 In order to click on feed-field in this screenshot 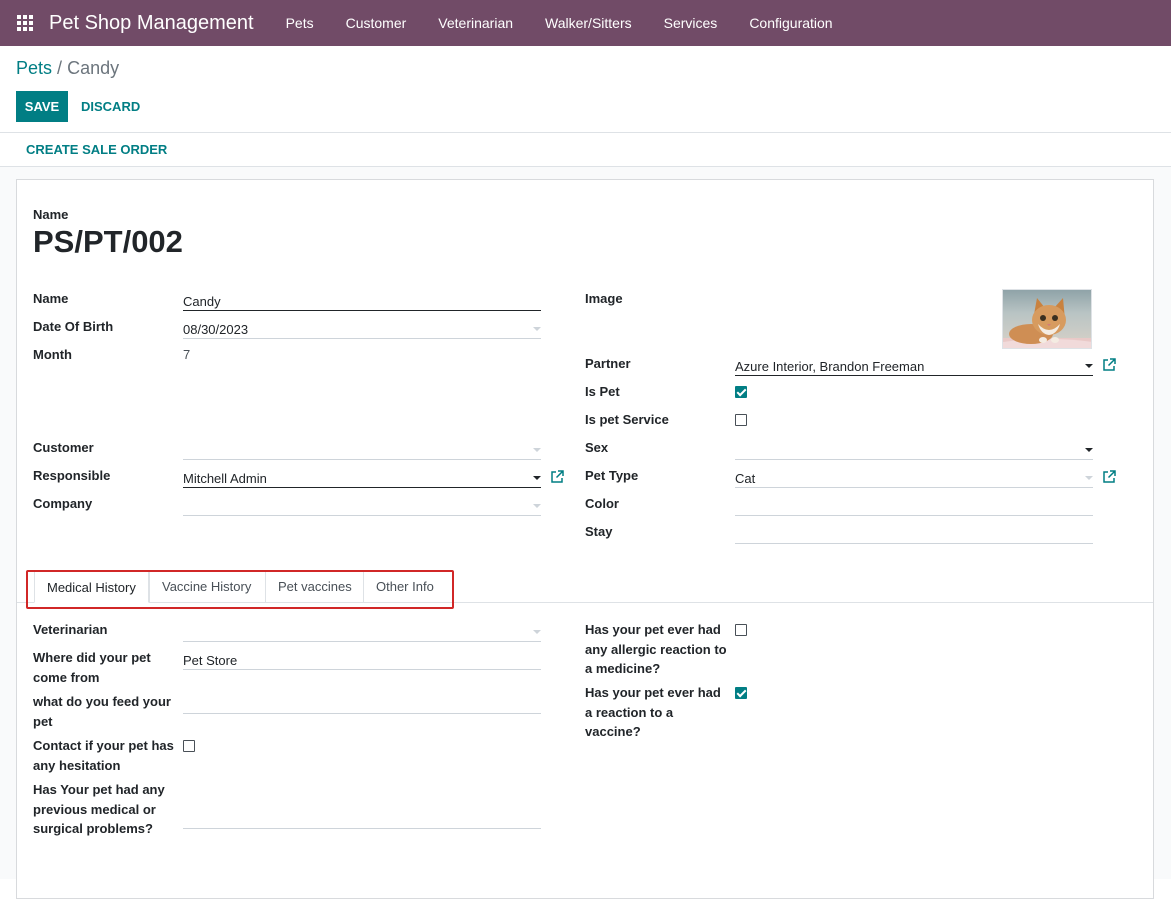, I will do `click(362, 704)`.